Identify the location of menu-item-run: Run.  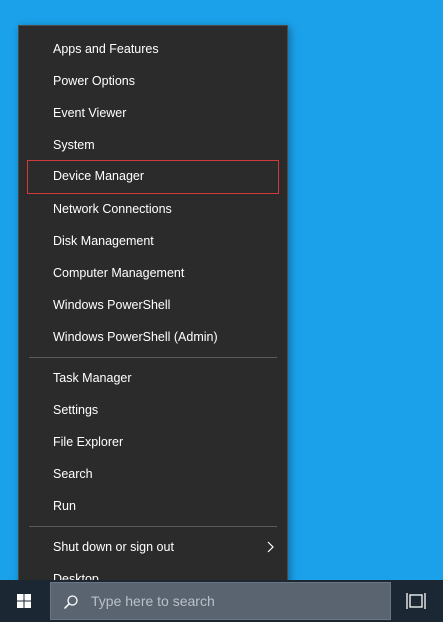
(153, 506).